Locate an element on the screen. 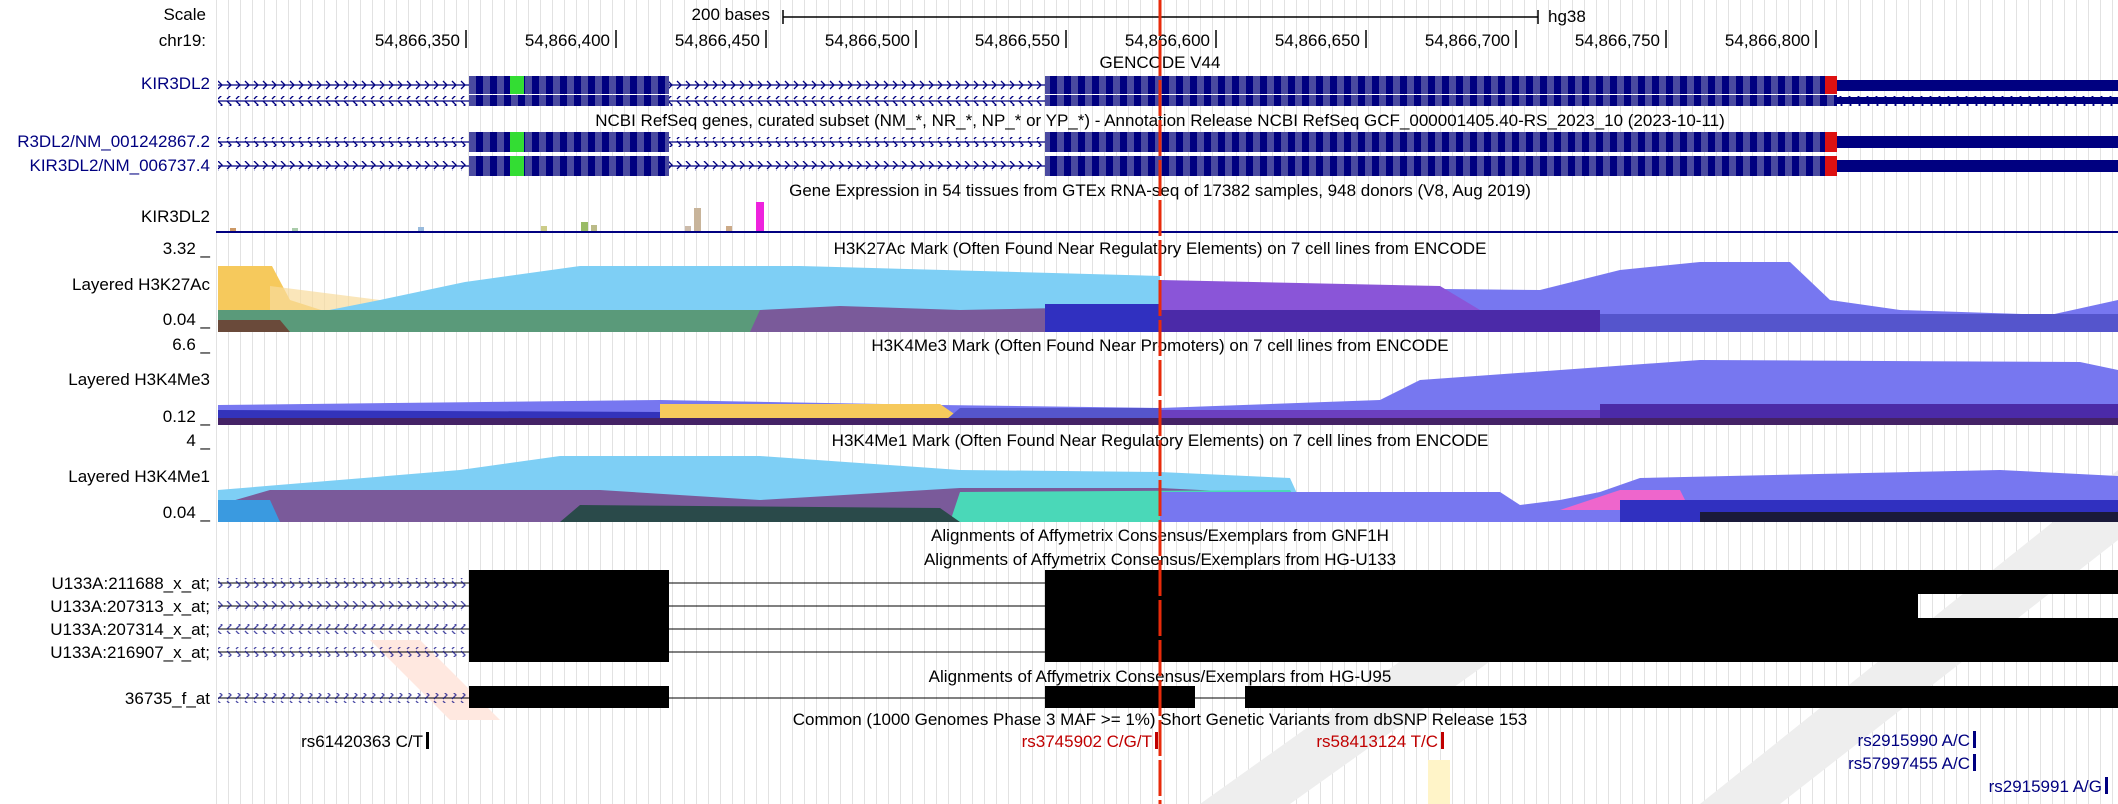 Image resolution: width=2118 pixels, height=804 pixels. h3k4me3-min-label: 0.12 _ is located at coordinates (187, 416).